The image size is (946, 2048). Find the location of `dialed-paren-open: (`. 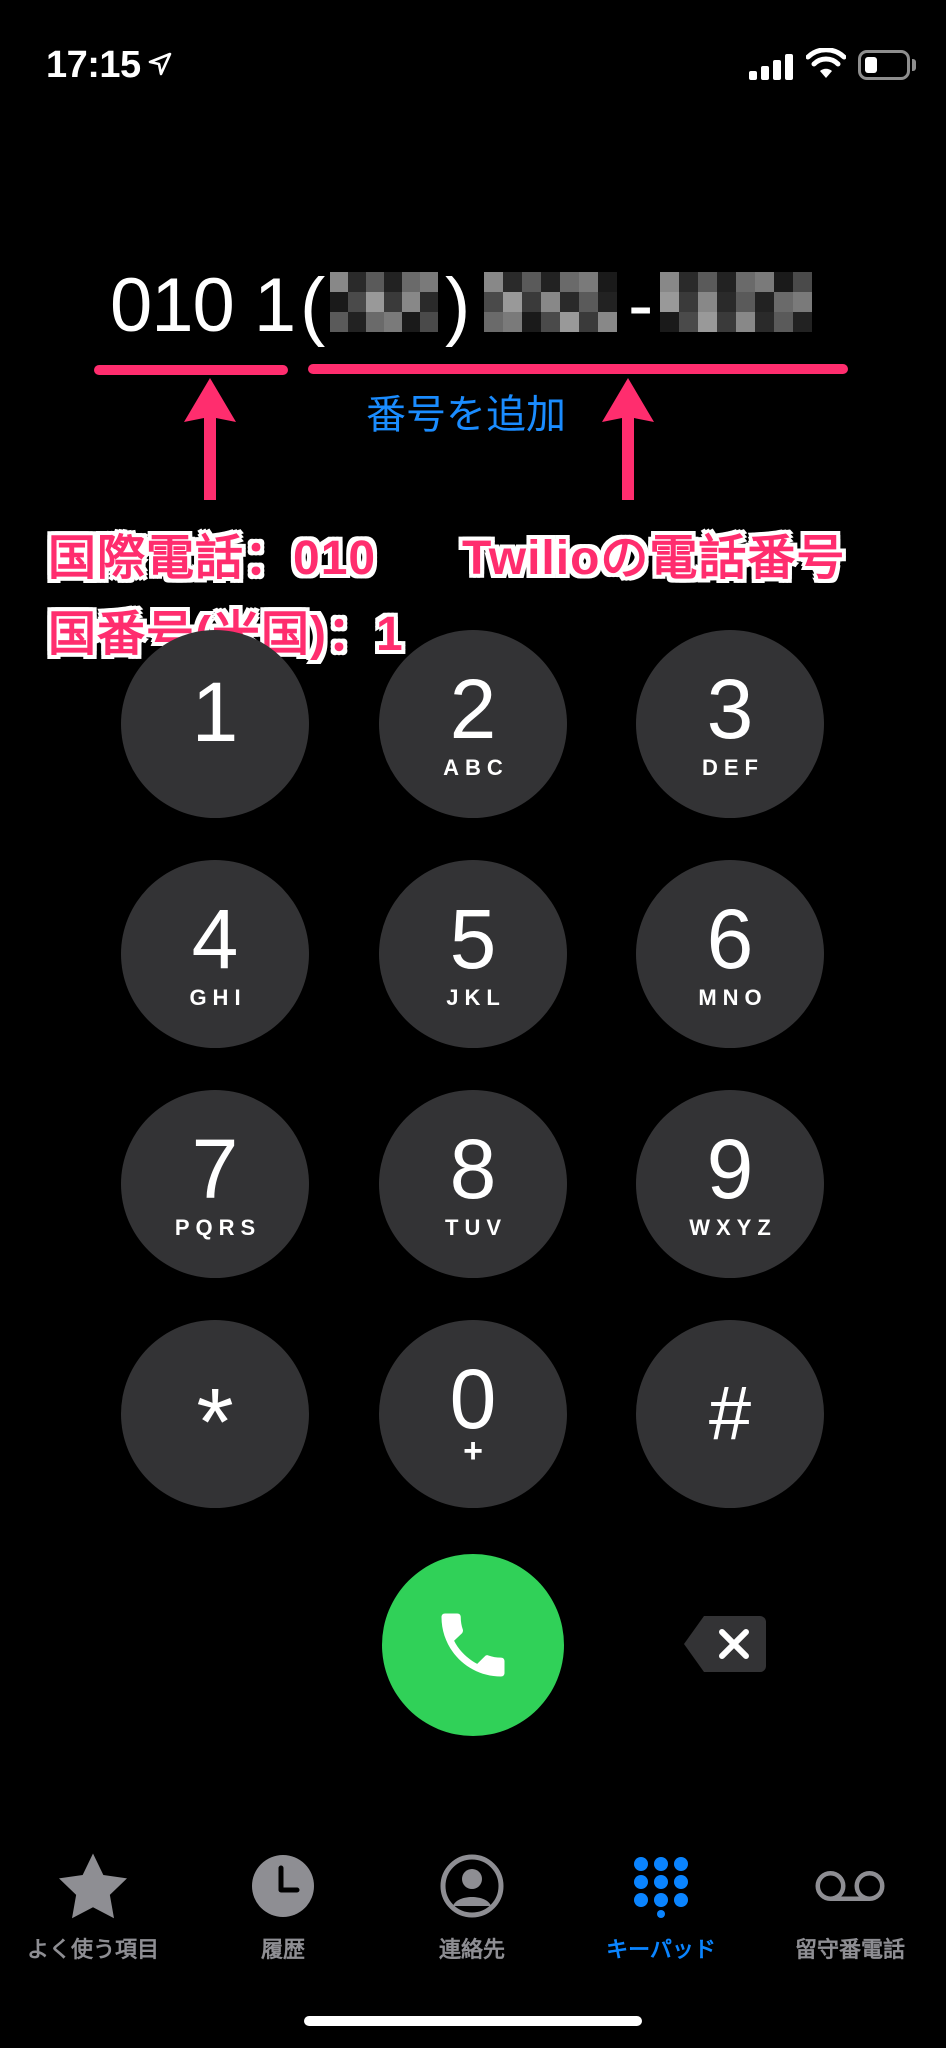

dialed-paren-open: ( is located at coordinates (313, 305).